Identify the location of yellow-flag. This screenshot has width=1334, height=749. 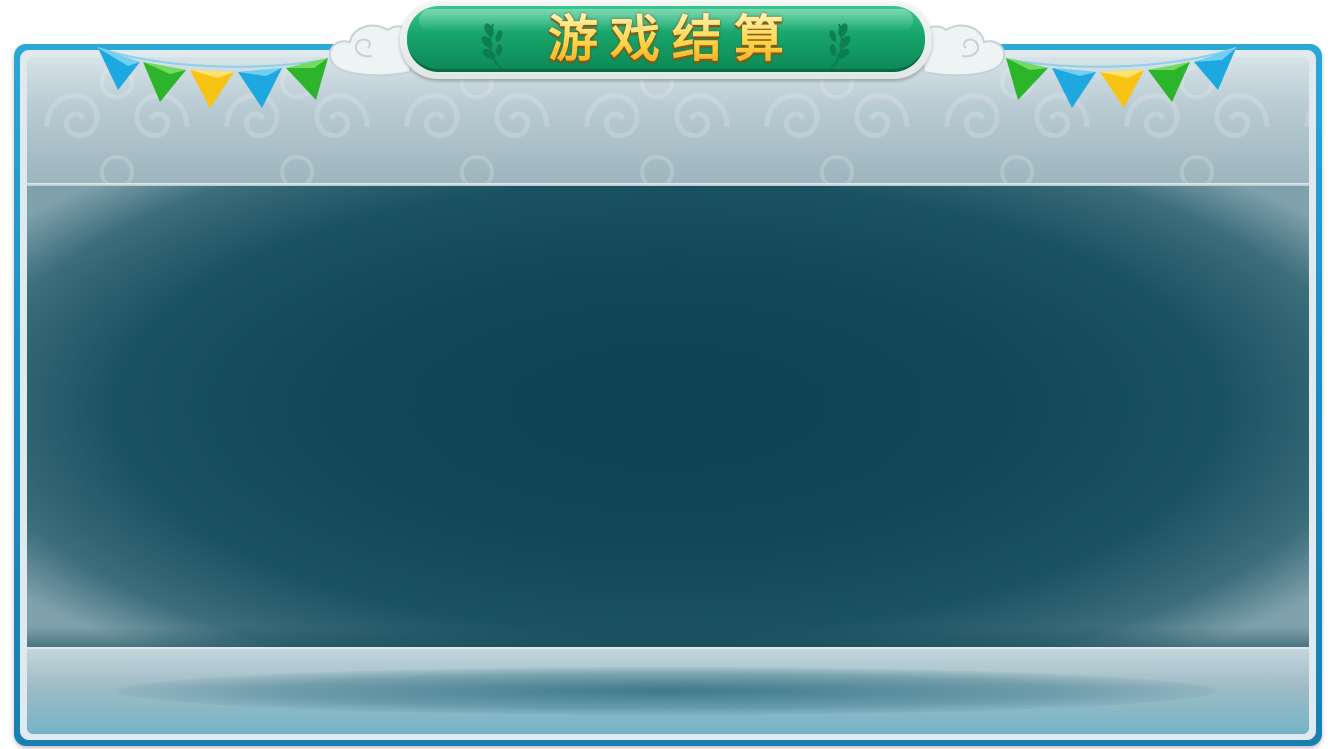
(1122, 89).